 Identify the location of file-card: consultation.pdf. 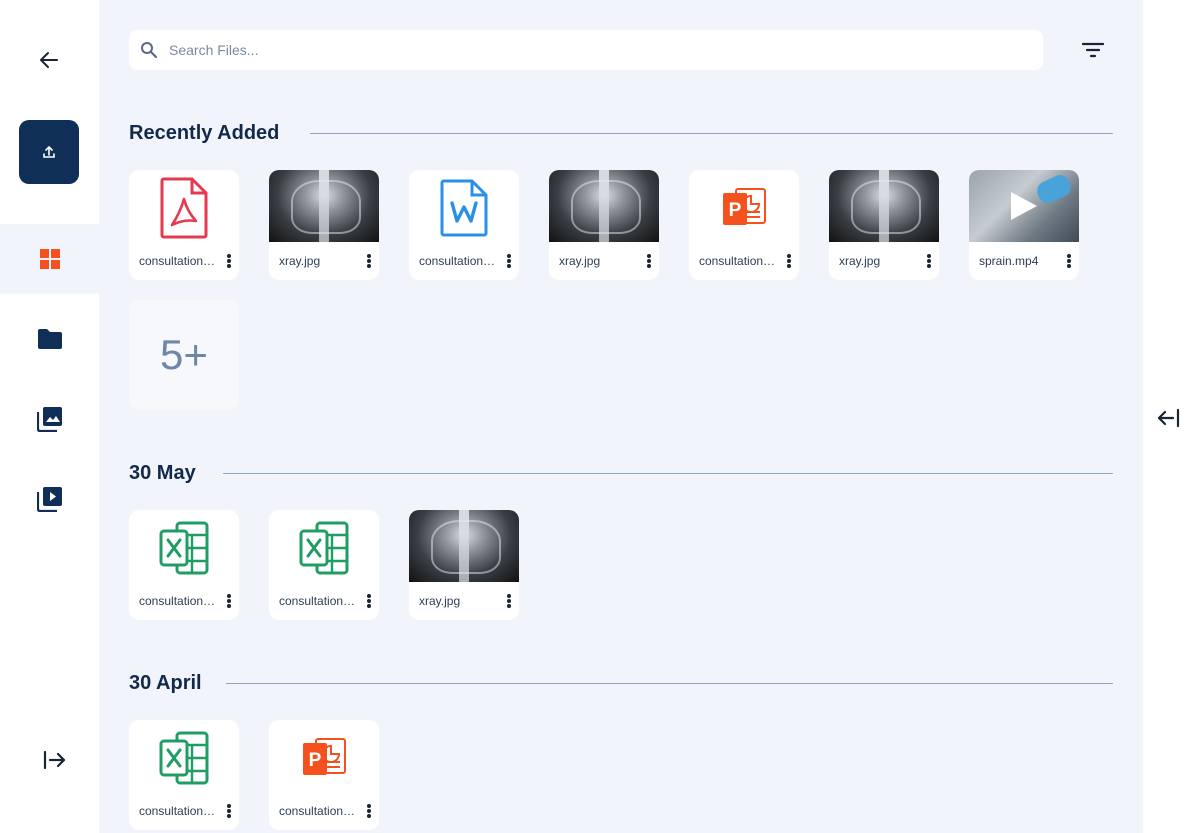
(184, 225).